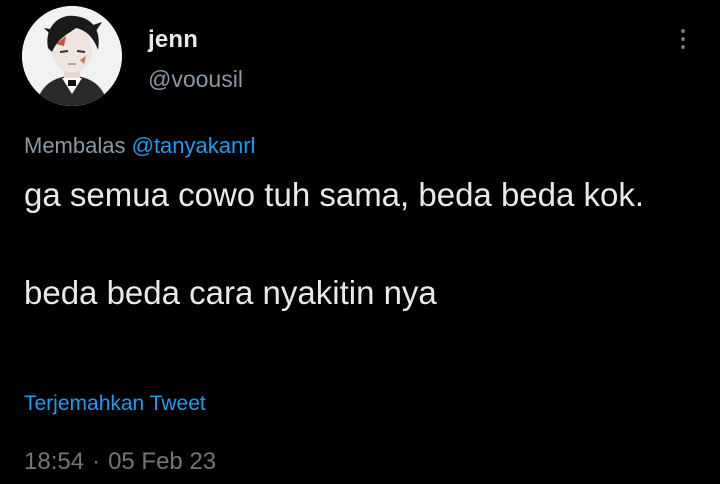 The image size is (720, 484). I want to click on more-options-button, so click(683, 39).